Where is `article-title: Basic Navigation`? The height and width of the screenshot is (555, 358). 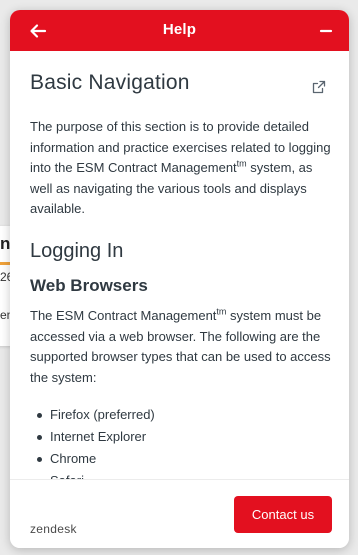 article-title: Basic Navigation is located at coordinates (110, 82).